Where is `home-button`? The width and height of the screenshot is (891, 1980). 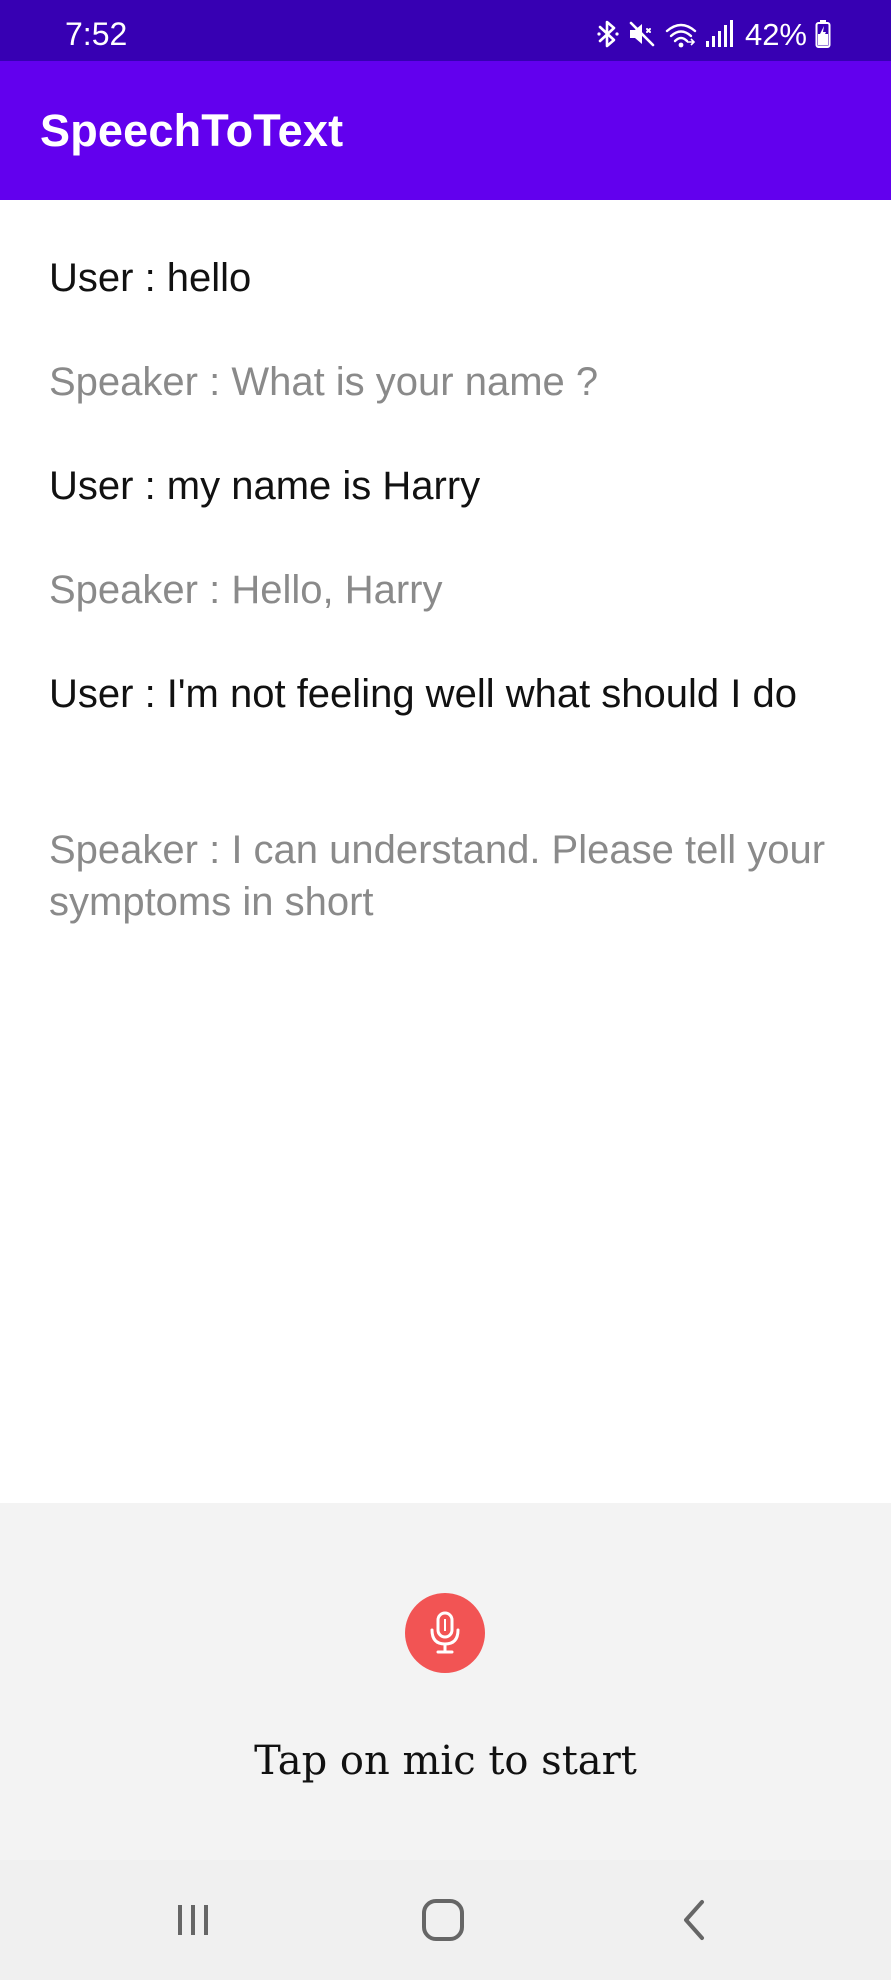
home-button is located at coordinates (443, 1920).